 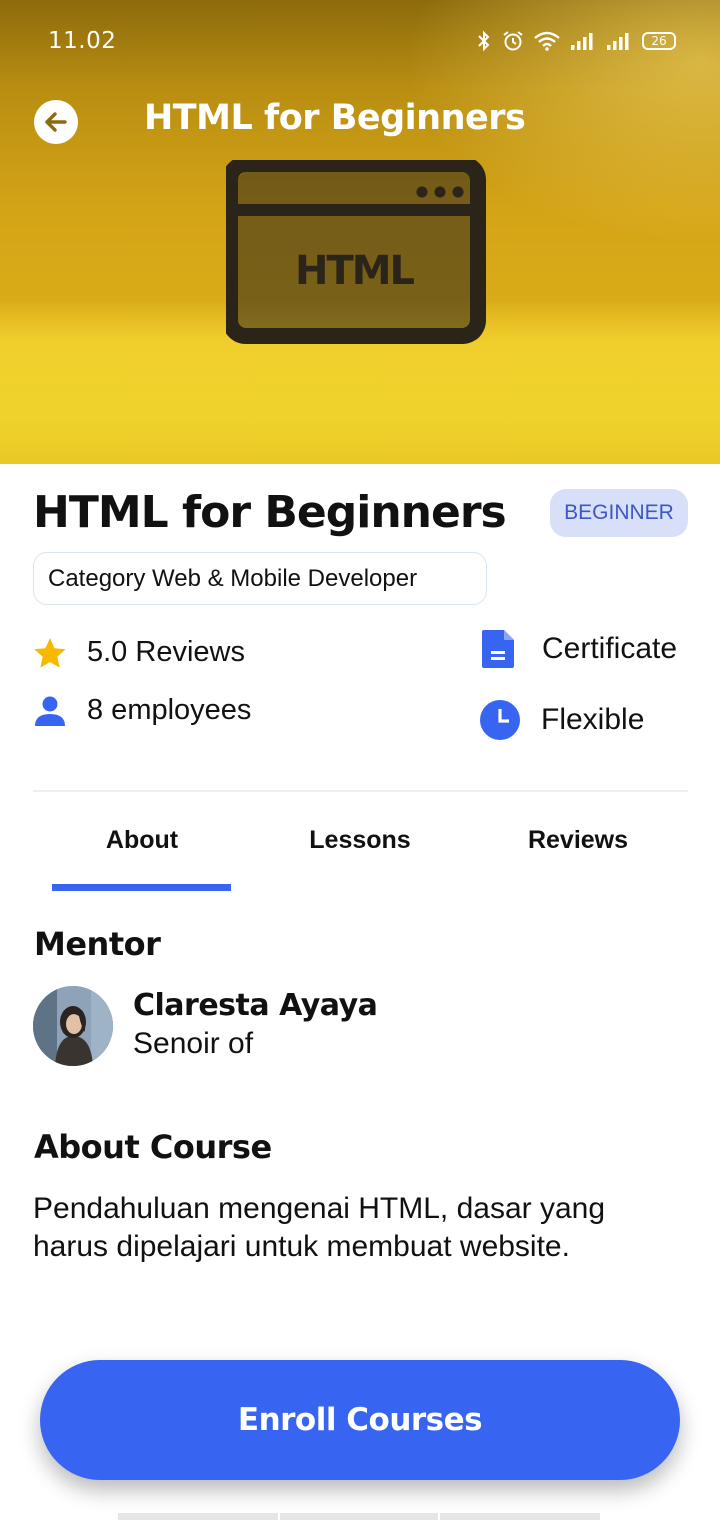 What do you see at coordinates (166, 652) in the screenshot?
I see `reviews-label: 5.0 Reviews` at bounding box center [166, 652].